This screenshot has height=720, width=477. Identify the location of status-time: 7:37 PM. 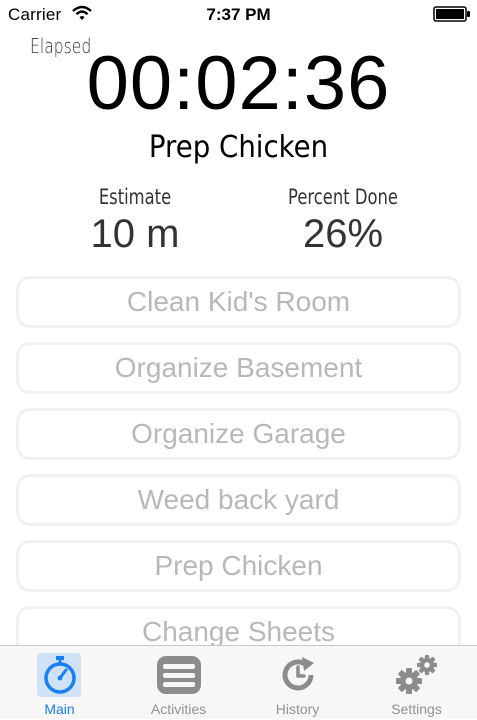
(238, 14).